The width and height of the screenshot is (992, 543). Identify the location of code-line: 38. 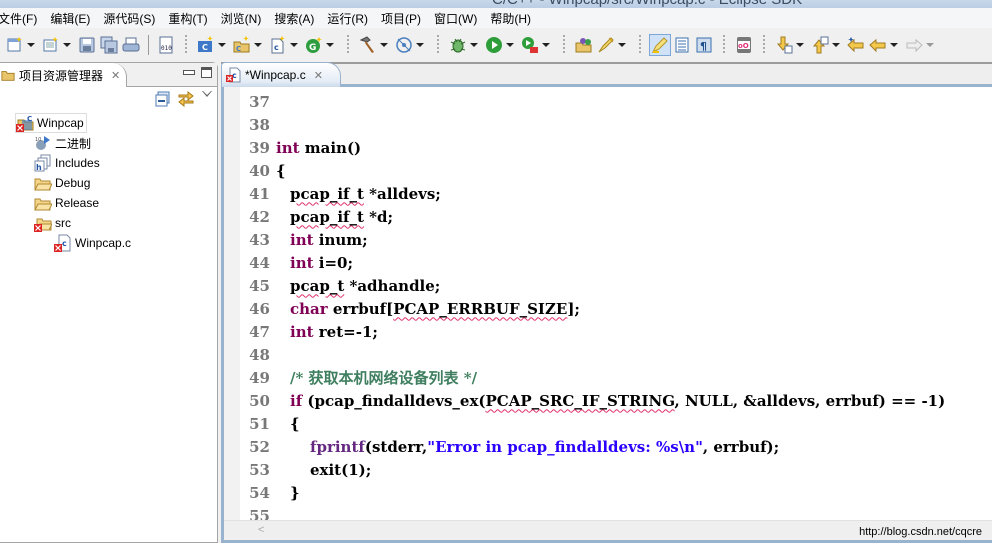
(616, 124).